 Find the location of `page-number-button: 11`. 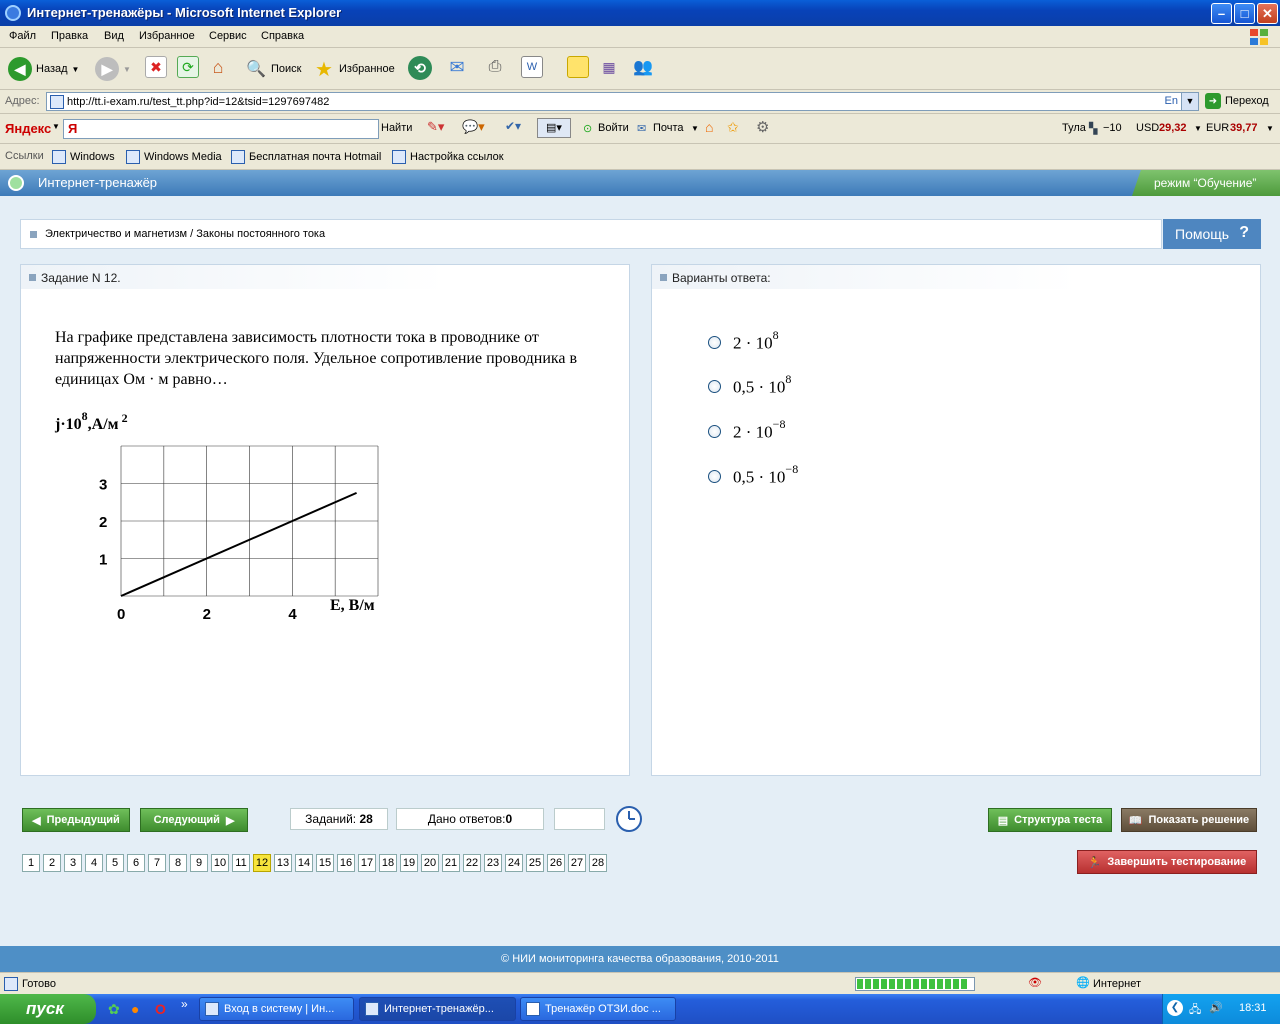

page-number-button: 11 is located at coordinates (241, 863).